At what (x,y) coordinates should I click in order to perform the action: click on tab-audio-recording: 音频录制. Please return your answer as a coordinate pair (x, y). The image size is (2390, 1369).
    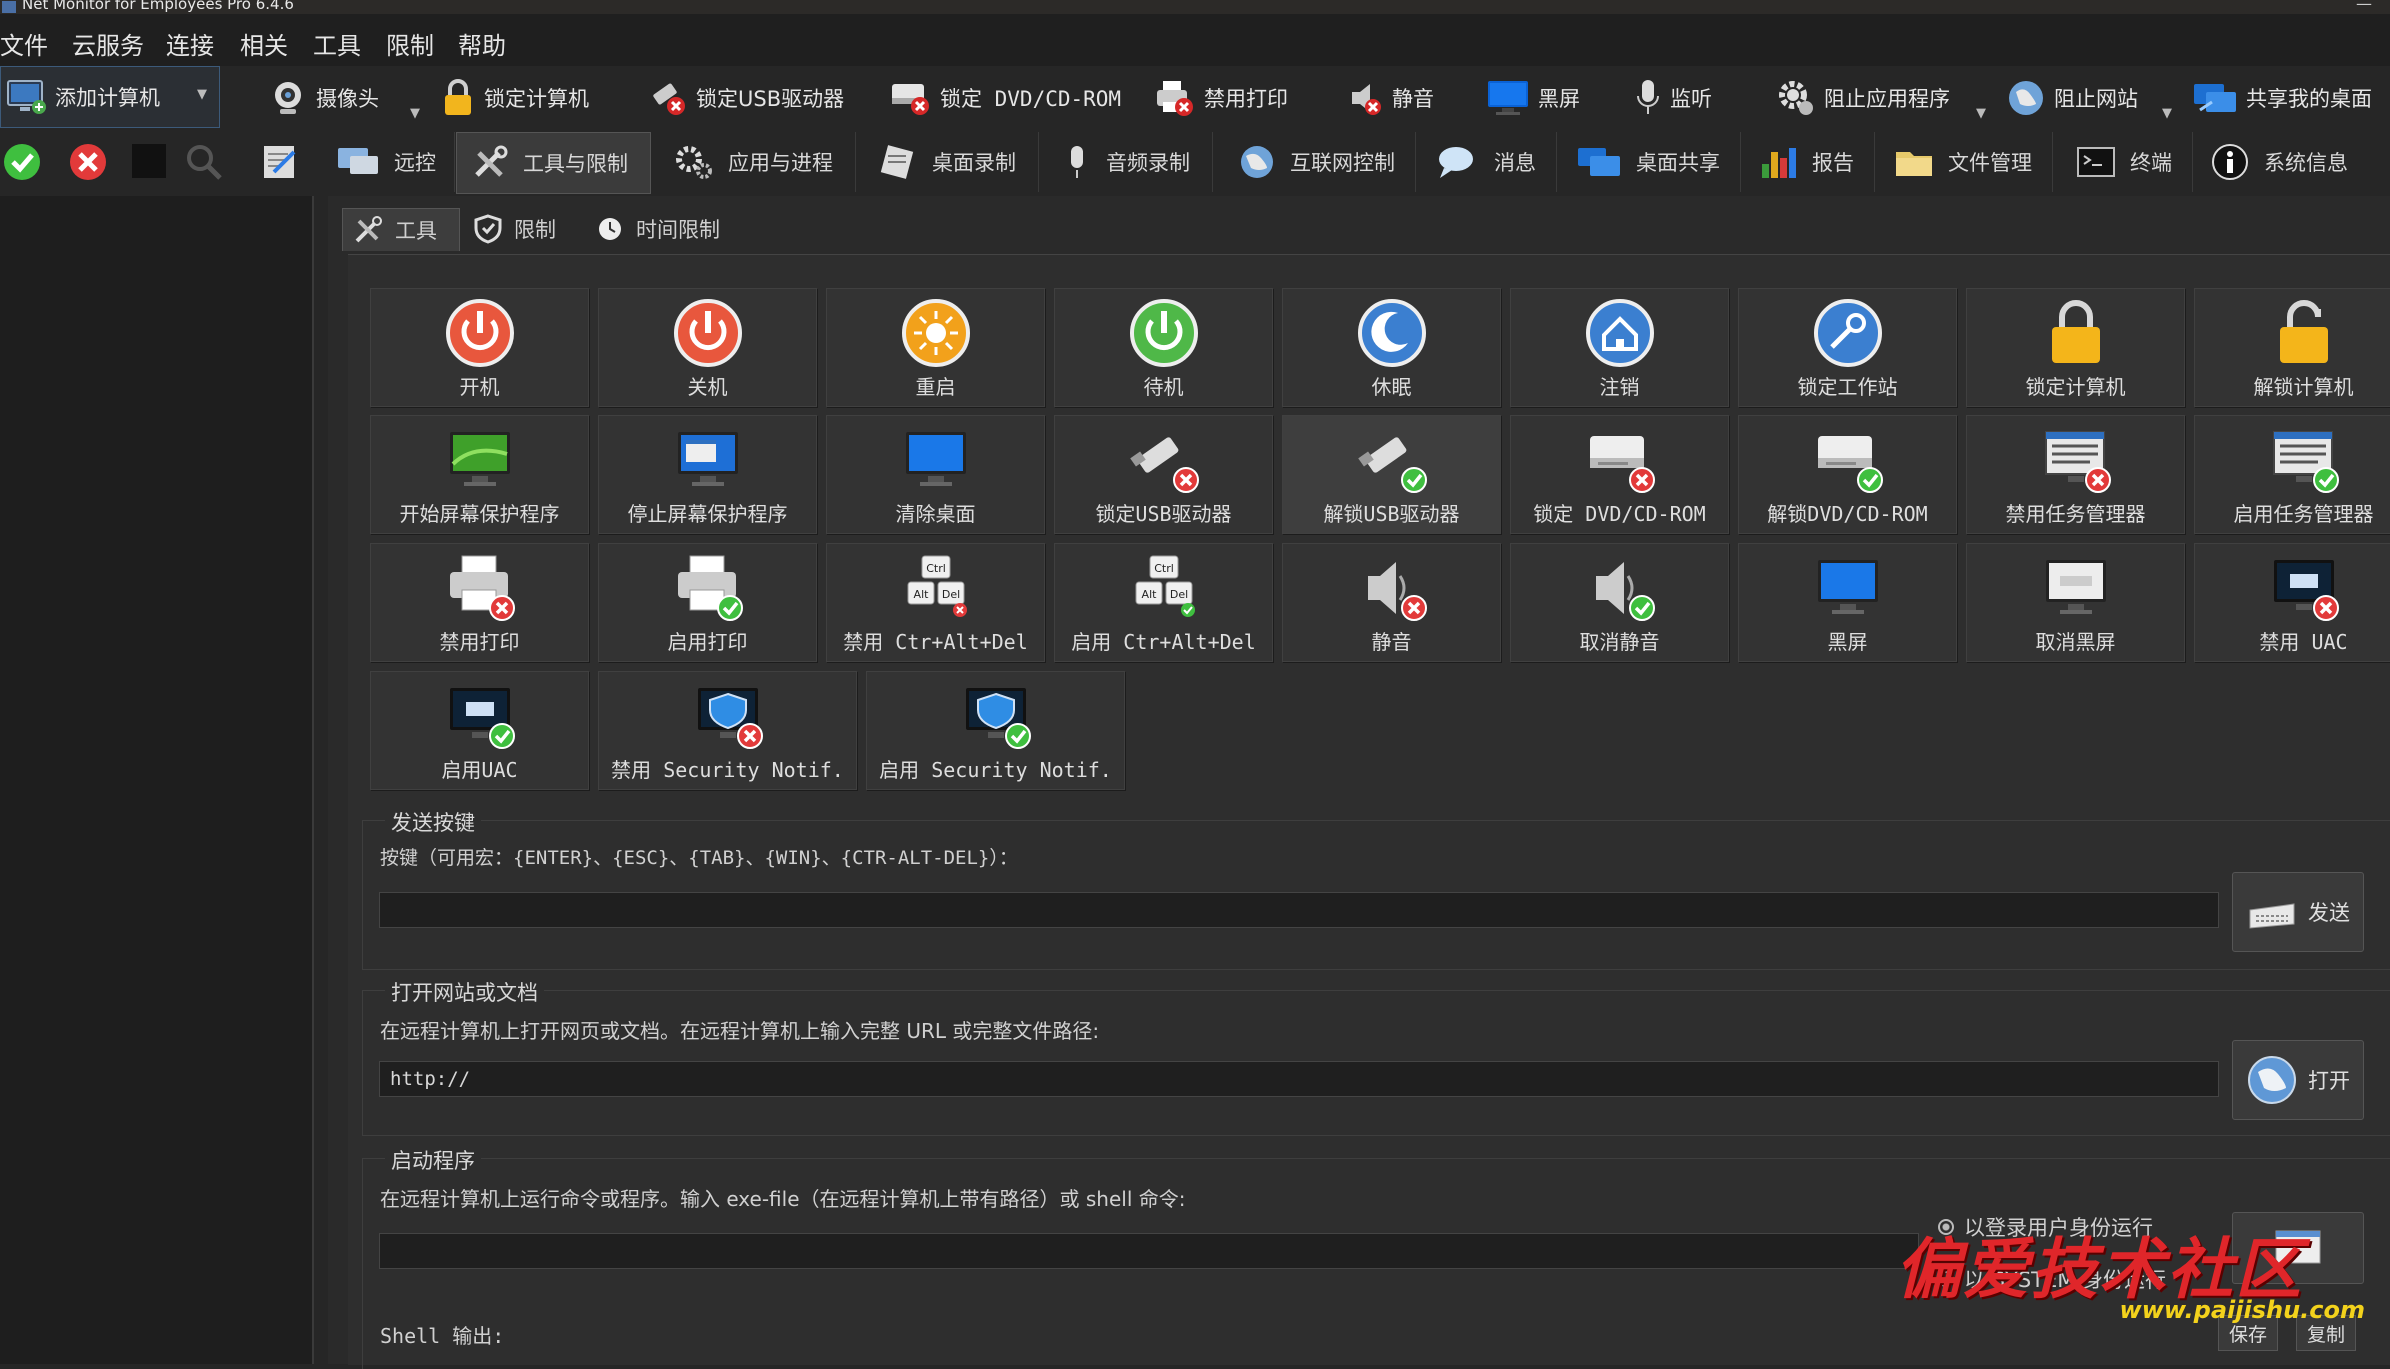
    Looking at the image, I should click on (1136, 162).